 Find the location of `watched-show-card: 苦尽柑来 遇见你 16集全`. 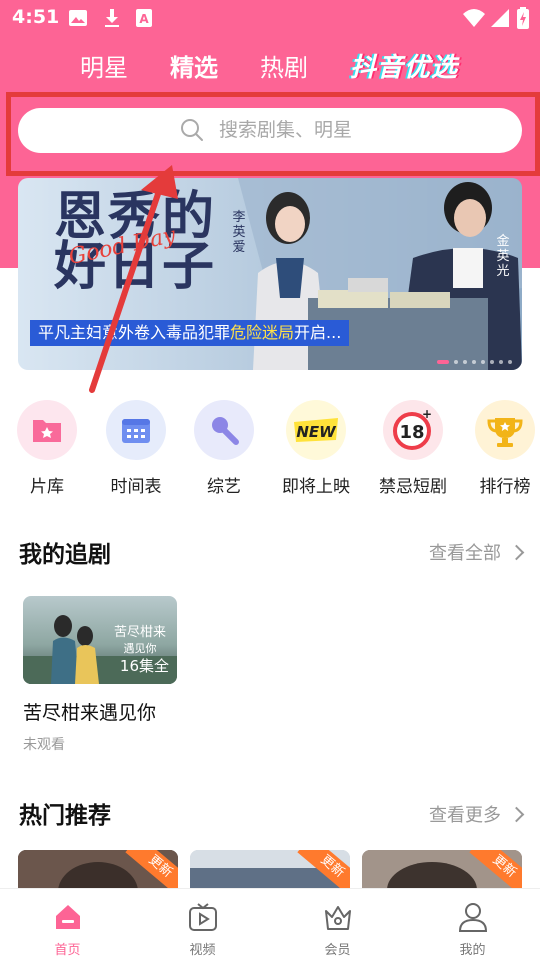

watched-show-card: 苦尽柑来 遇见你 16集全 is located at coordinates (100, 640).